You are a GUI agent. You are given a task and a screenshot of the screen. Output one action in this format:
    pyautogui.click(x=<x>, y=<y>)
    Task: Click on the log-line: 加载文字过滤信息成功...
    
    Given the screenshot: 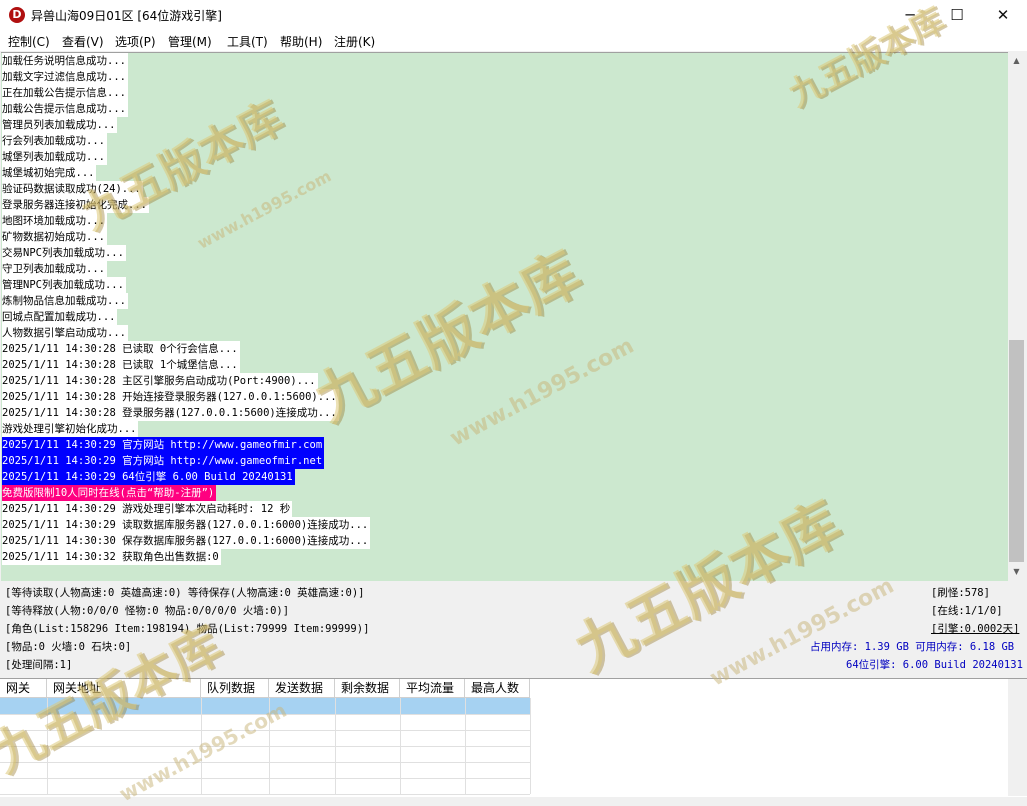 What is the action you would take?
    pyautogui.click(x=65, y=77)
    